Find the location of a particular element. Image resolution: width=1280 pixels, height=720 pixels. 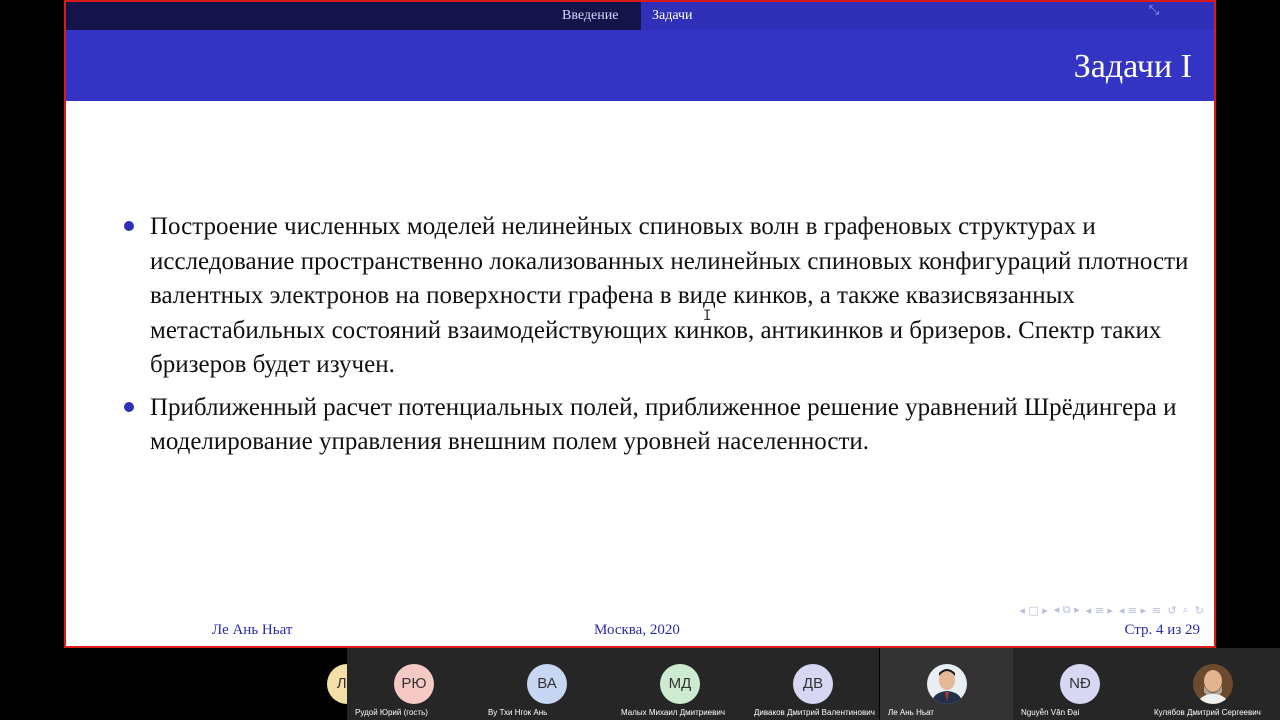

participant-tile-active-speaker: Ле Ань Ньат is located at coordinates (946, 684).